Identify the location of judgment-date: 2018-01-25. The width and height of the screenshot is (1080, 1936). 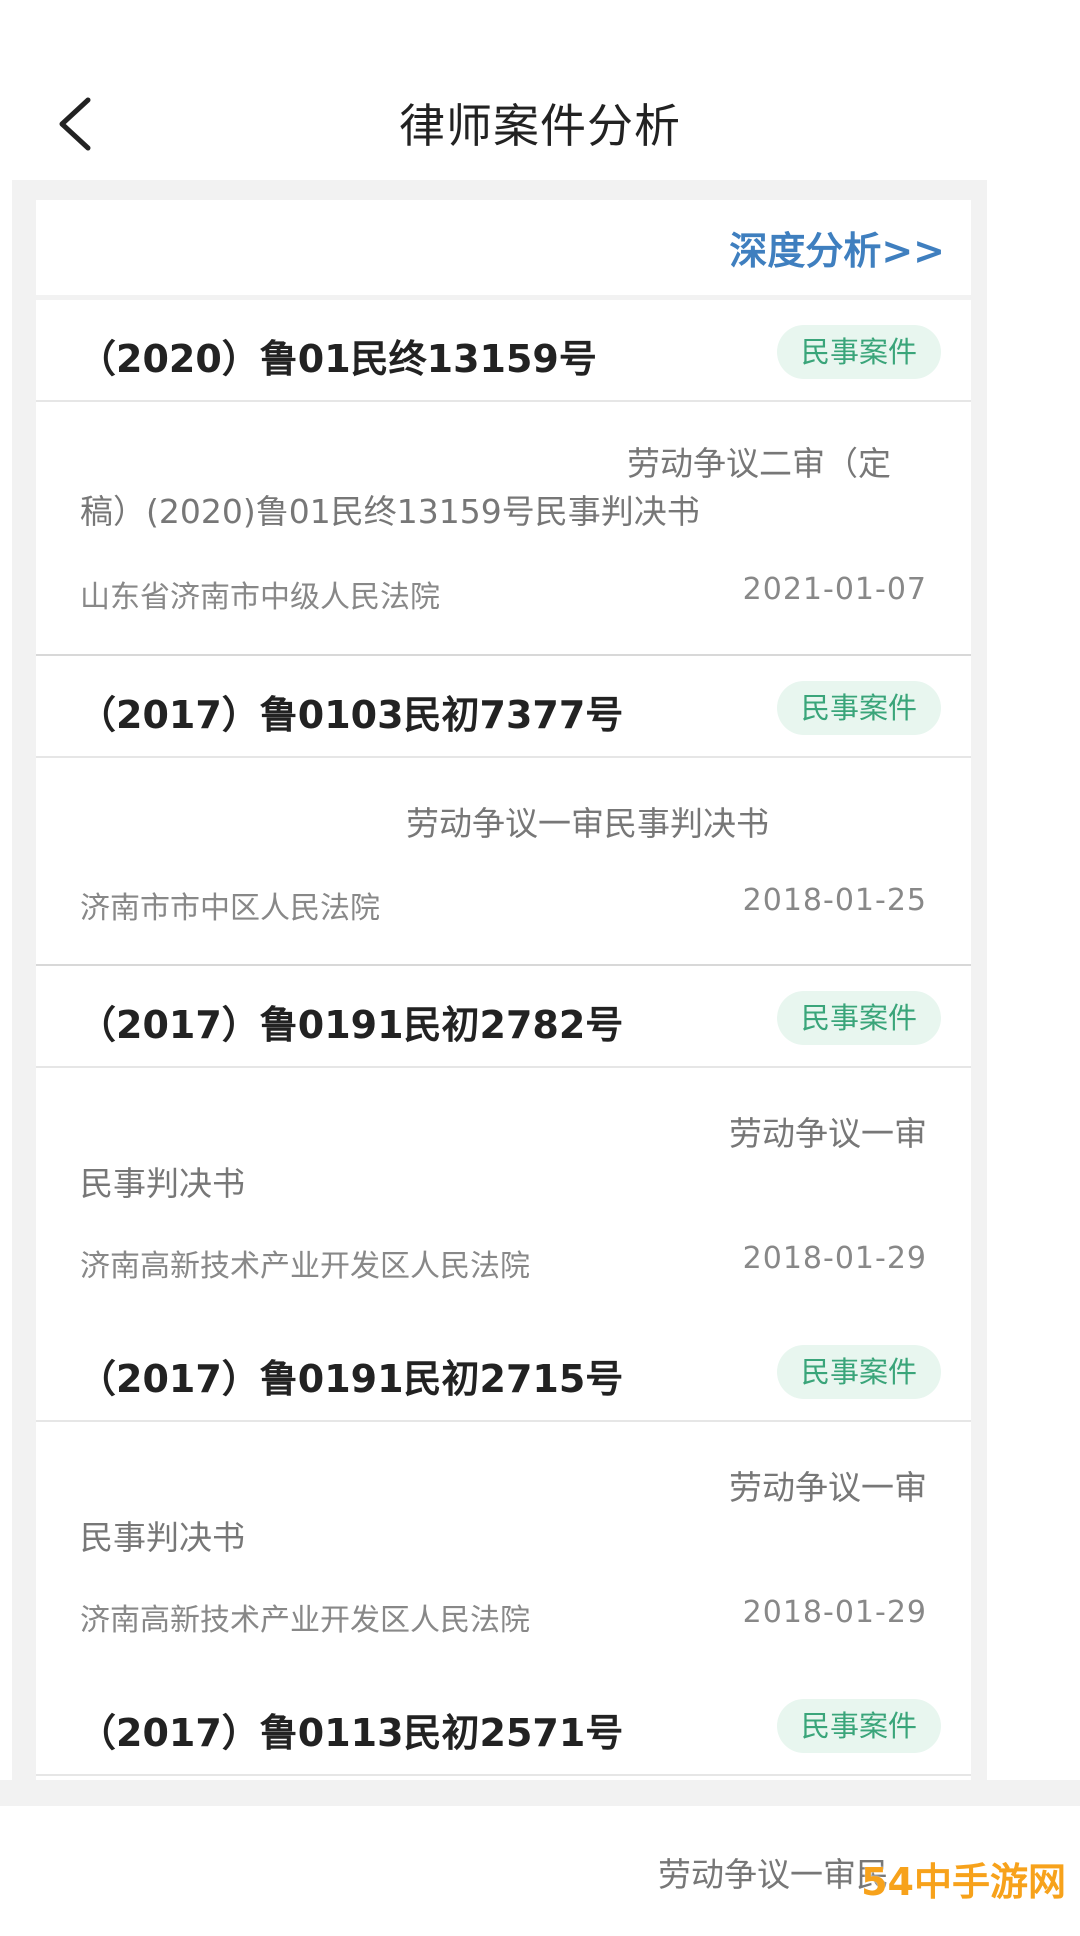
(834, 900).